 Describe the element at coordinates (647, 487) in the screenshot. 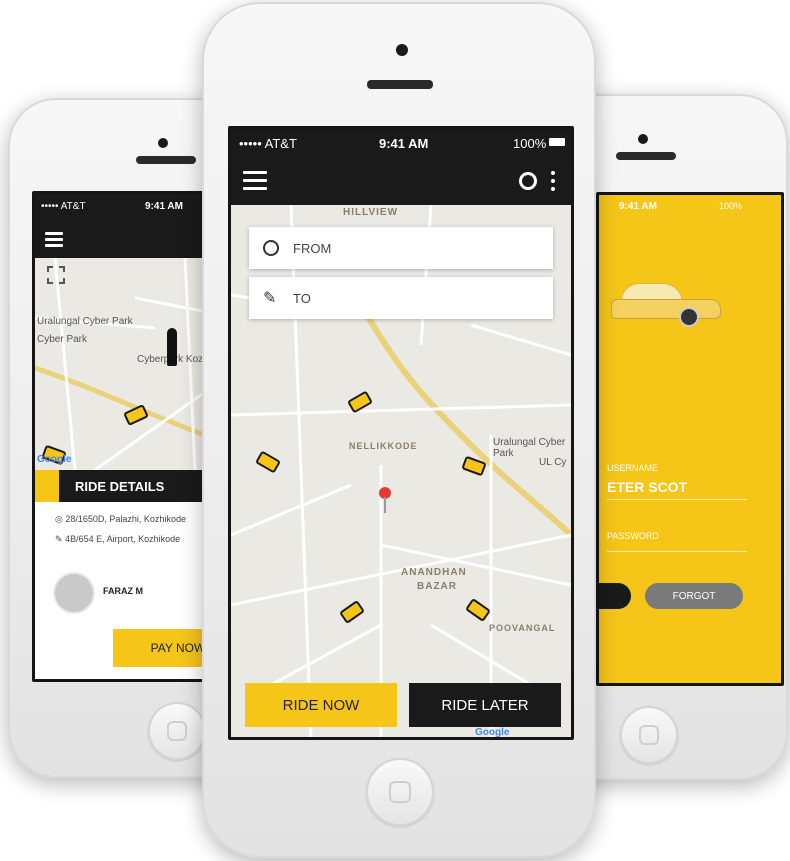

I see `username-field: ETER SCOT` at that location.